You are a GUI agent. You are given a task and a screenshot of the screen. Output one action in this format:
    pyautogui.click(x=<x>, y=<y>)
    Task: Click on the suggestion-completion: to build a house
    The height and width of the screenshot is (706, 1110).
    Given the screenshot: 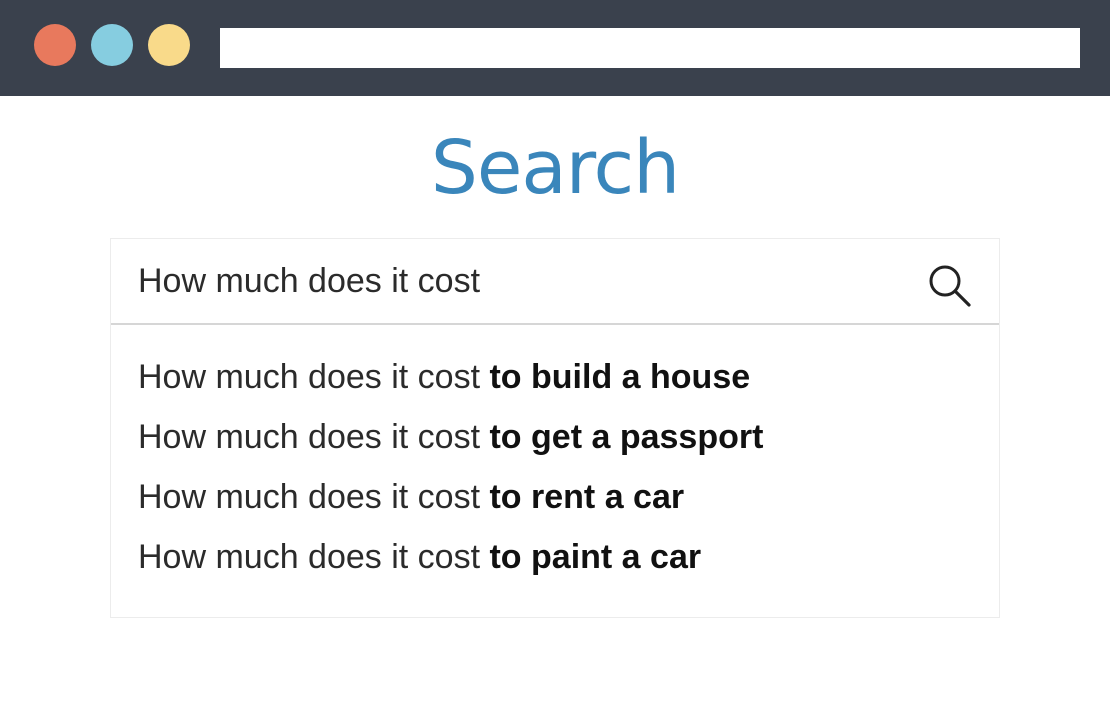 What is the action you would take?
    pyautogui.click(x=620, y=377)
    